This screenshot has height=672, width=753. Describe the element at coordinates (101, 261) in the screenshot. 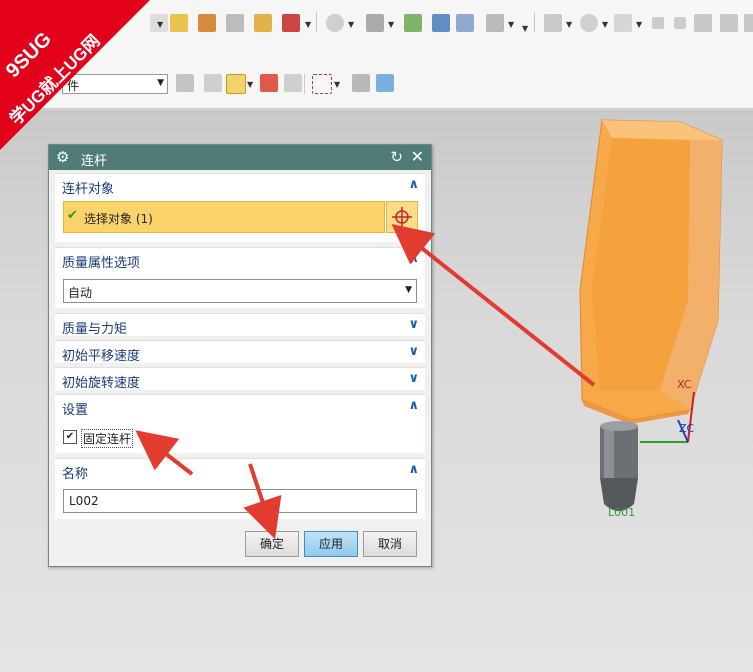

I see `section-header: 质量属性选项` at that location.